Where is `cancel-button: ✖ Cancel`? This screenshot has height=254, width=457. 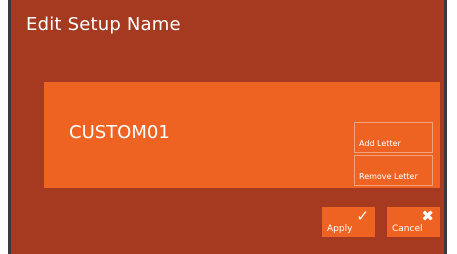
cancel-button: ✖ Cancel is located at coordinates (413, 222).